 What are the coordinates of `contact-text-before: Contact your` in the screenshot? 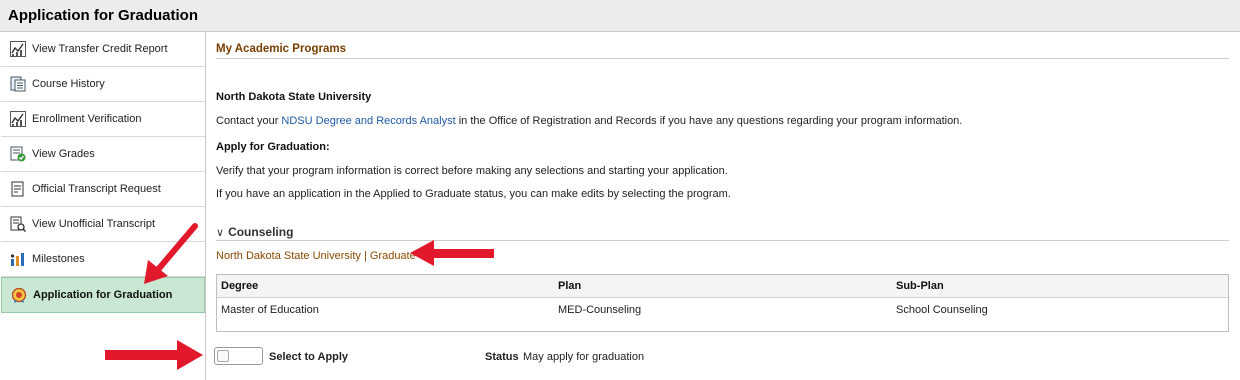 It's located at (249, 121).